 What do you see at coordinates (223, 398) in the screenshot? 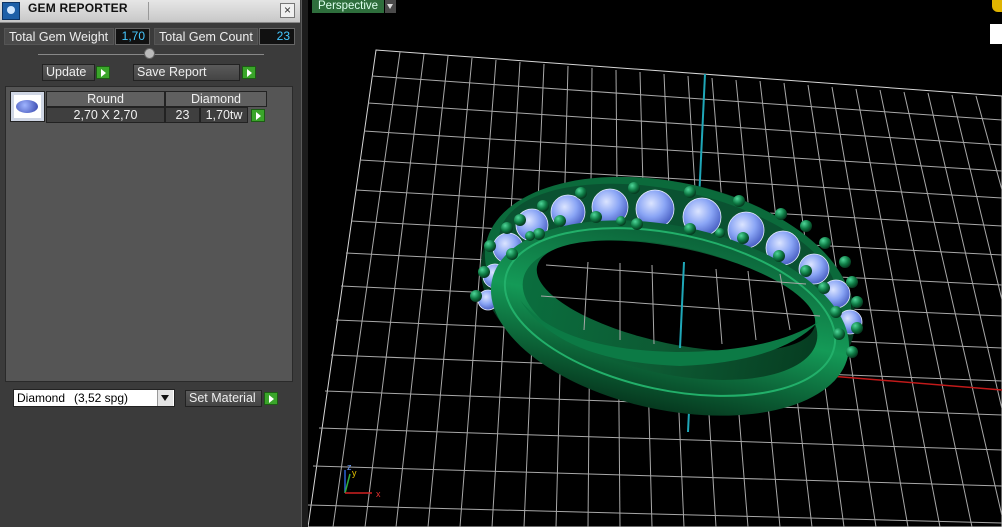
I see `set-material-button: Set Material` at bounding box center [223, 398].